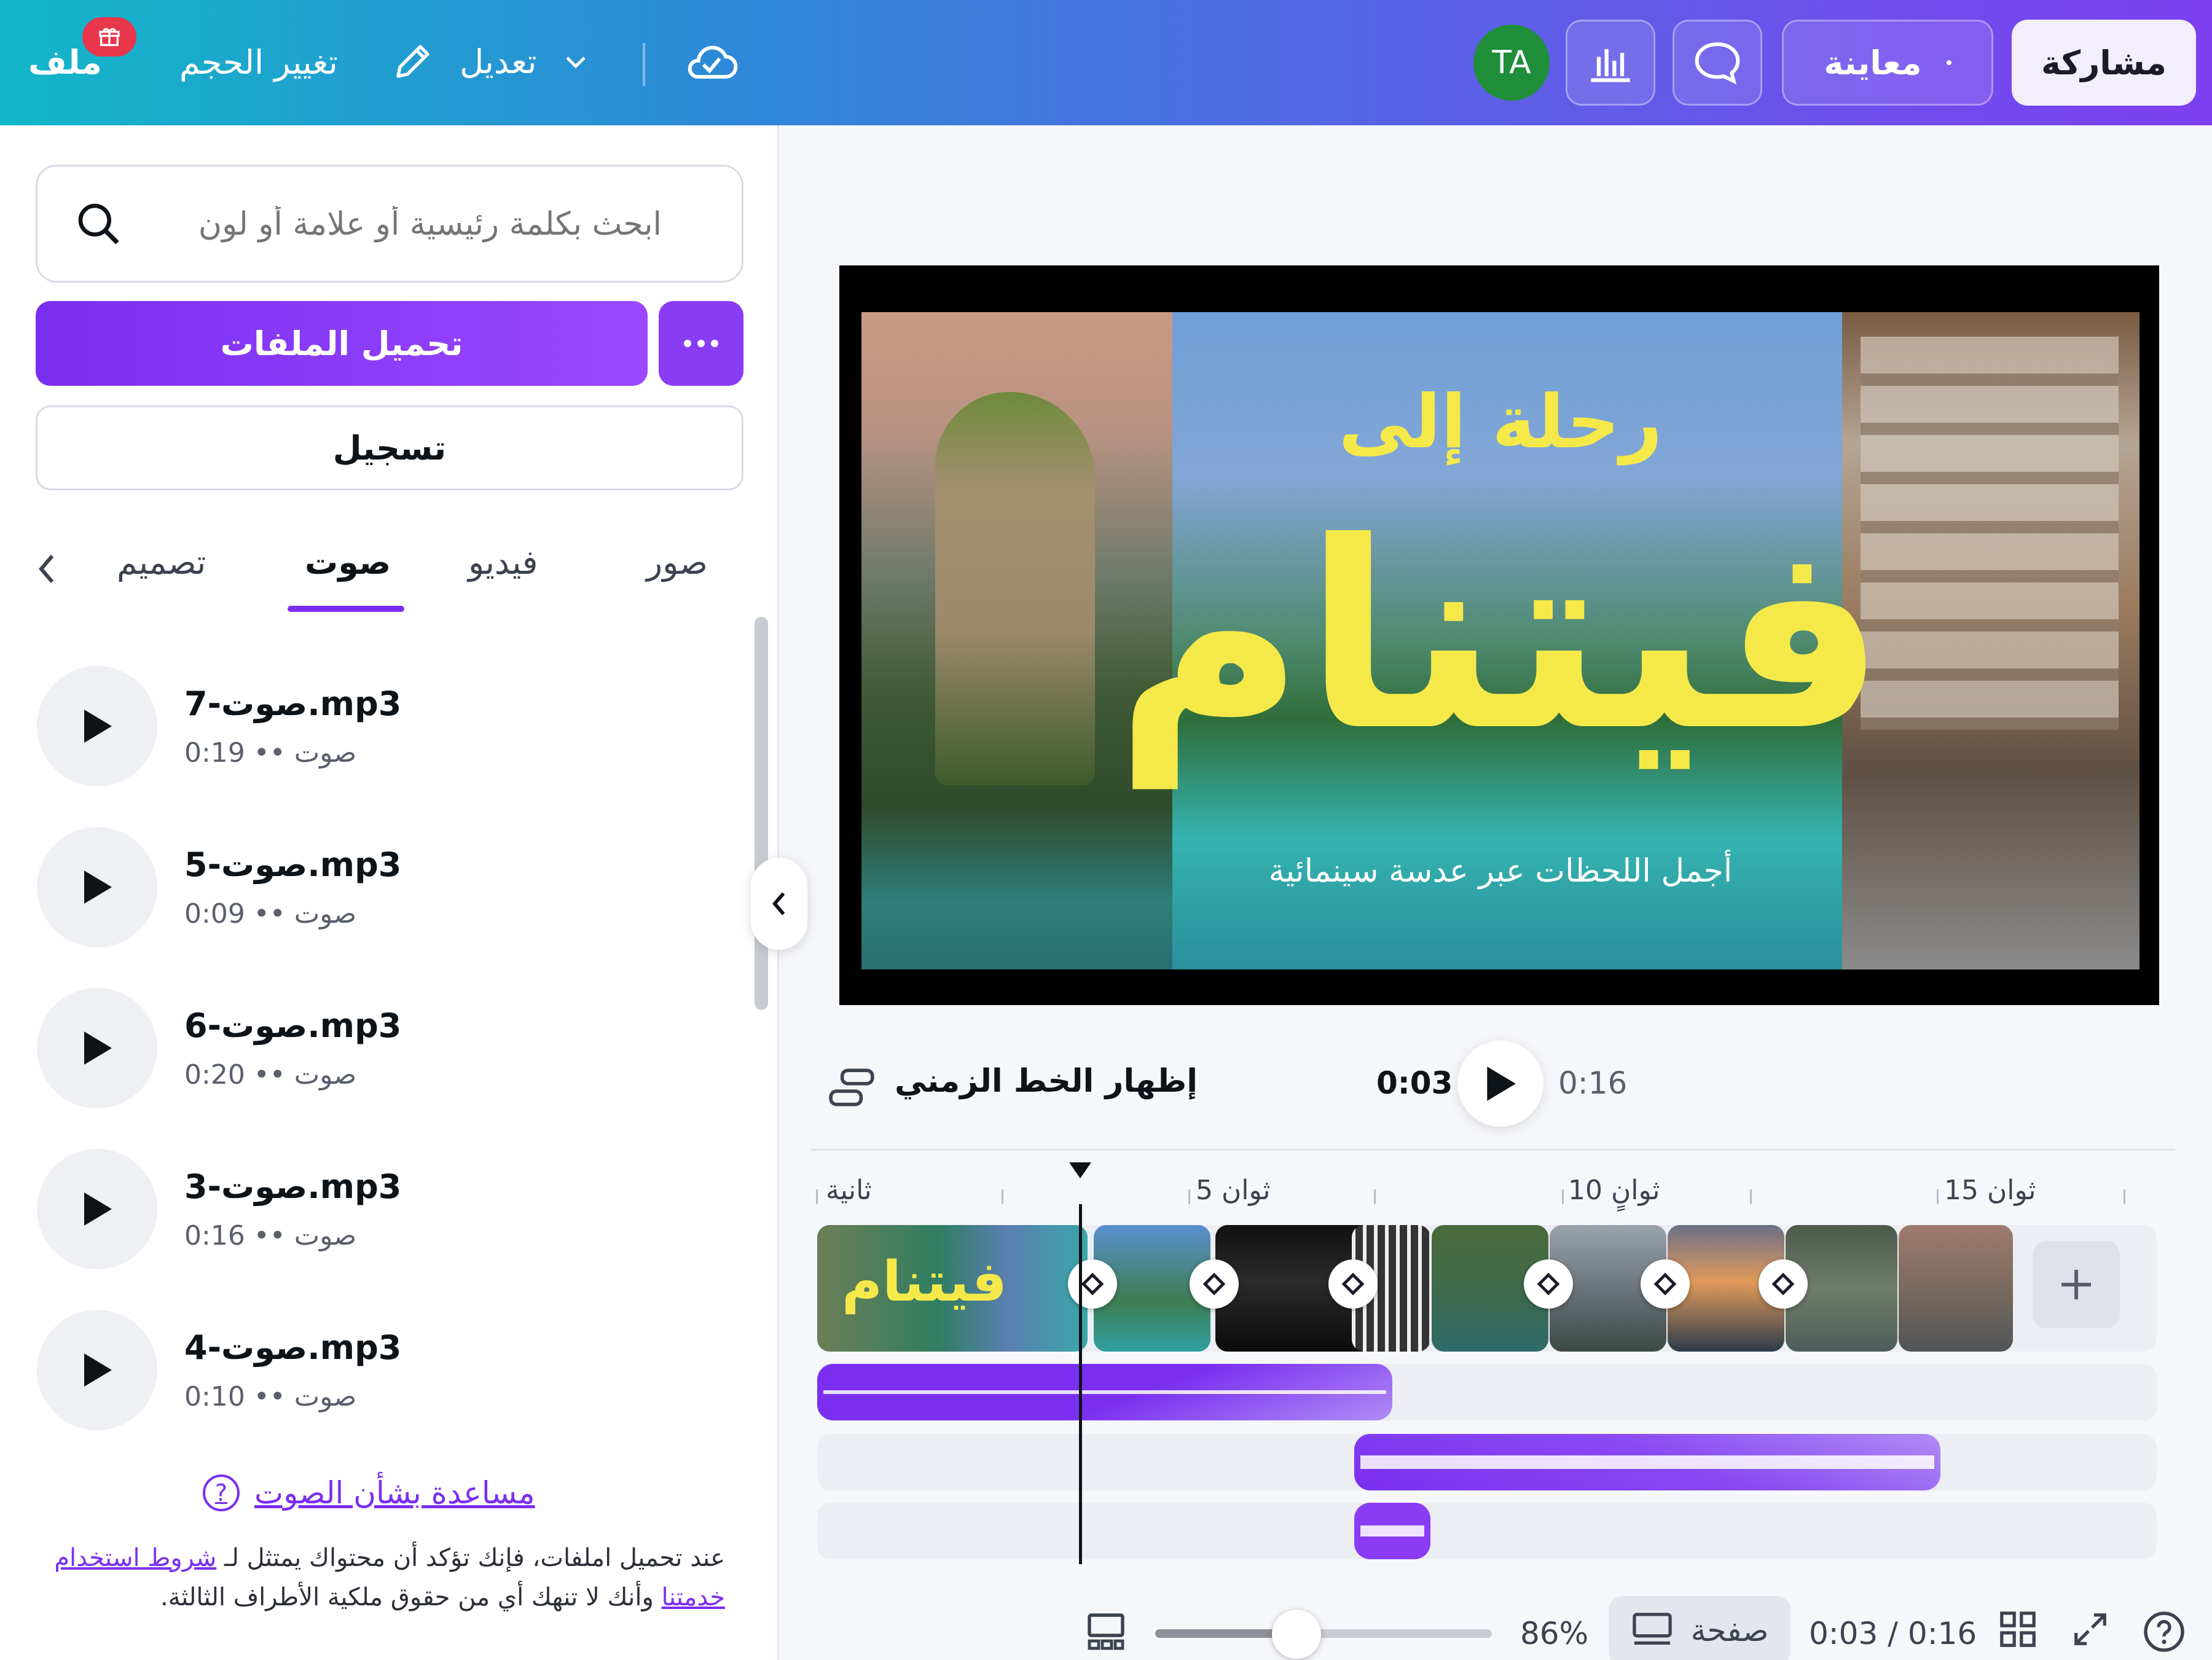  Describe the element at coordinates (381, 888) in the screenshot. I see `list-item: صوت-5.mp3 0:09 •• صوت` at that location.